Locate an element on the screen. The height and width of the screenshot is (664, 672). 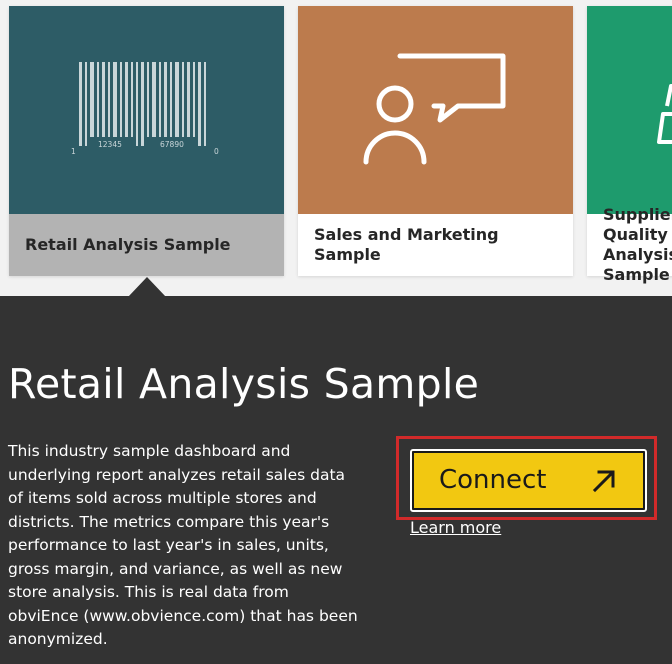
card-supplier-quality: Supplier Quality Analysis Sample is located at coordinates (629, 145).